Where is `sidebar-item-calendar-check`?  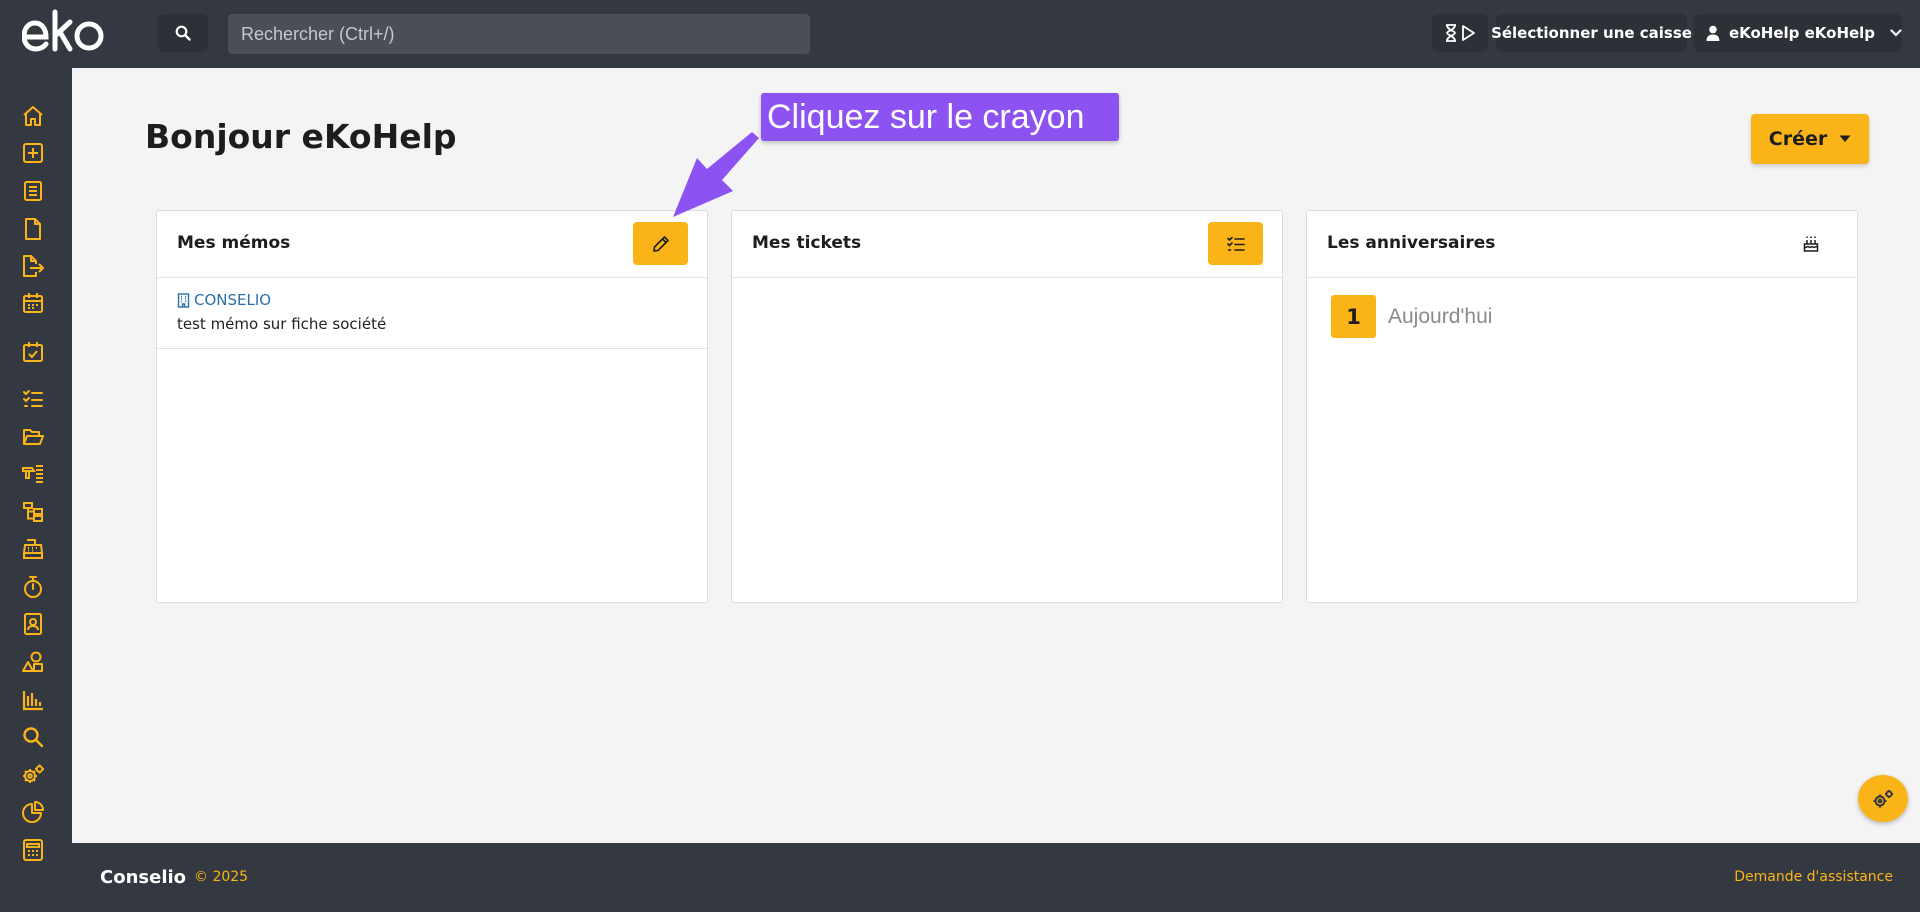 sidebar-item-calendar-check is located at coordinates (33, 352).